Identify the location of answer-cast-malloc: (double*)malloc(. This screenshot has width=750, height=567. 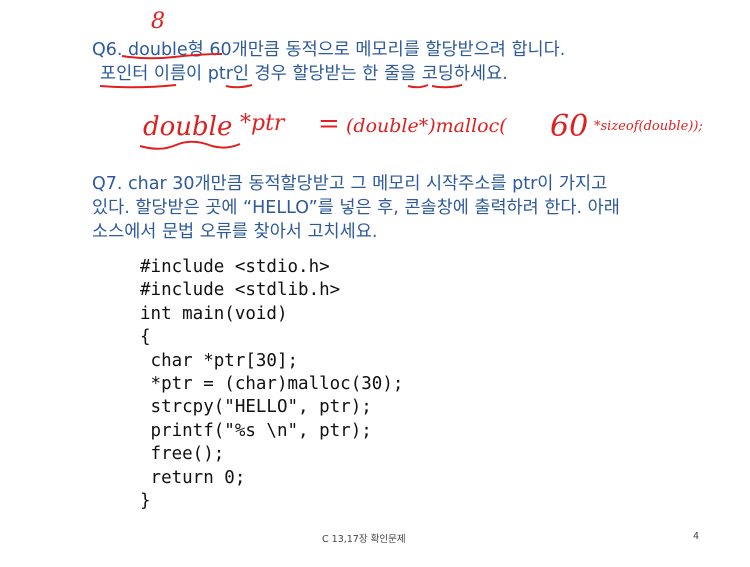
(426, 126).